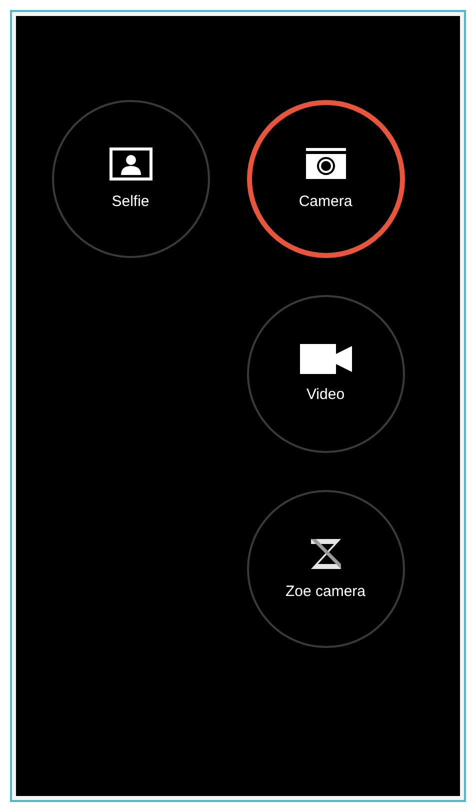 The height and width of the screenshot is (812, 476). What do you see at coordinates (326, 359) in the screenshot?
I see `video-camera-icon` at bounding box center [326, 359].